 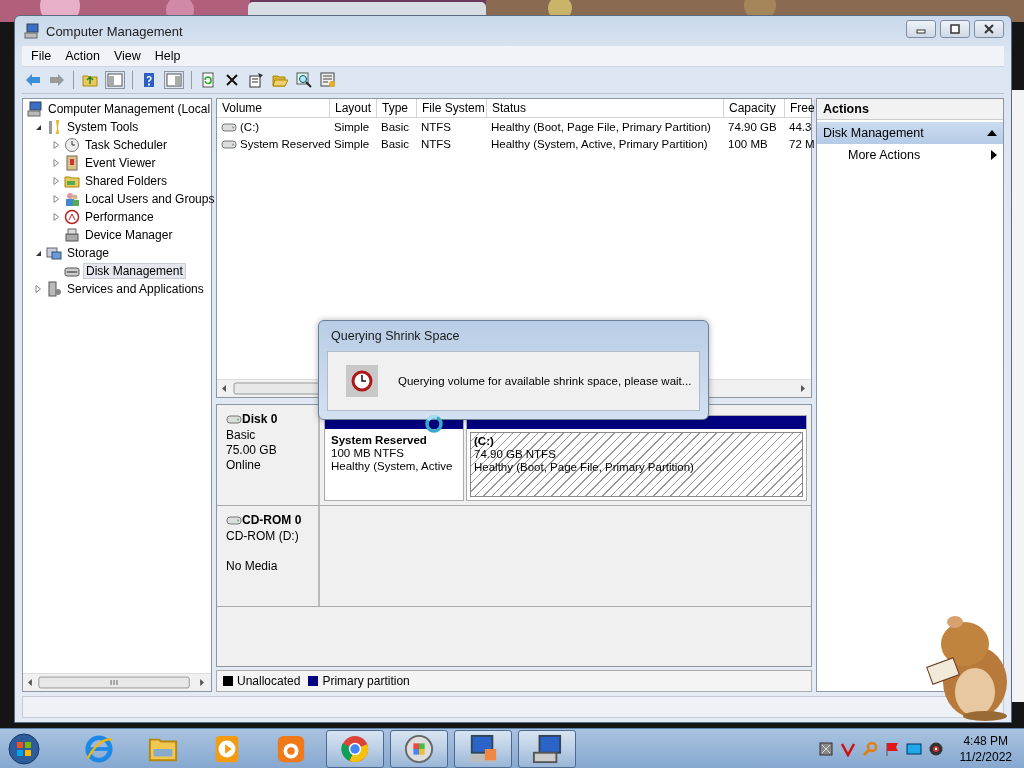 I want to click on partition-status: Healthy (Boot, Page File, Primary Partition), so click(x=584, y=467).